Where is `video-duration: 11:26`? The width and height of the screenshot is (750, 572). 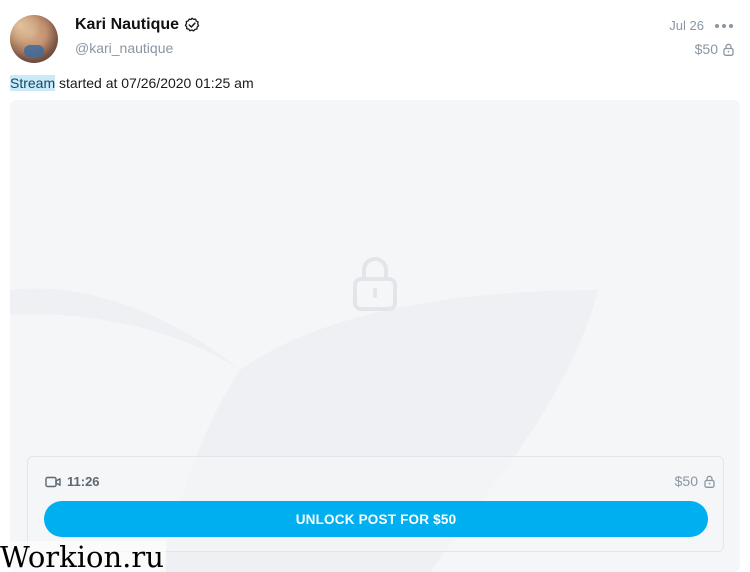 video-duration: 11:26 is located at coordinates (72, 481).